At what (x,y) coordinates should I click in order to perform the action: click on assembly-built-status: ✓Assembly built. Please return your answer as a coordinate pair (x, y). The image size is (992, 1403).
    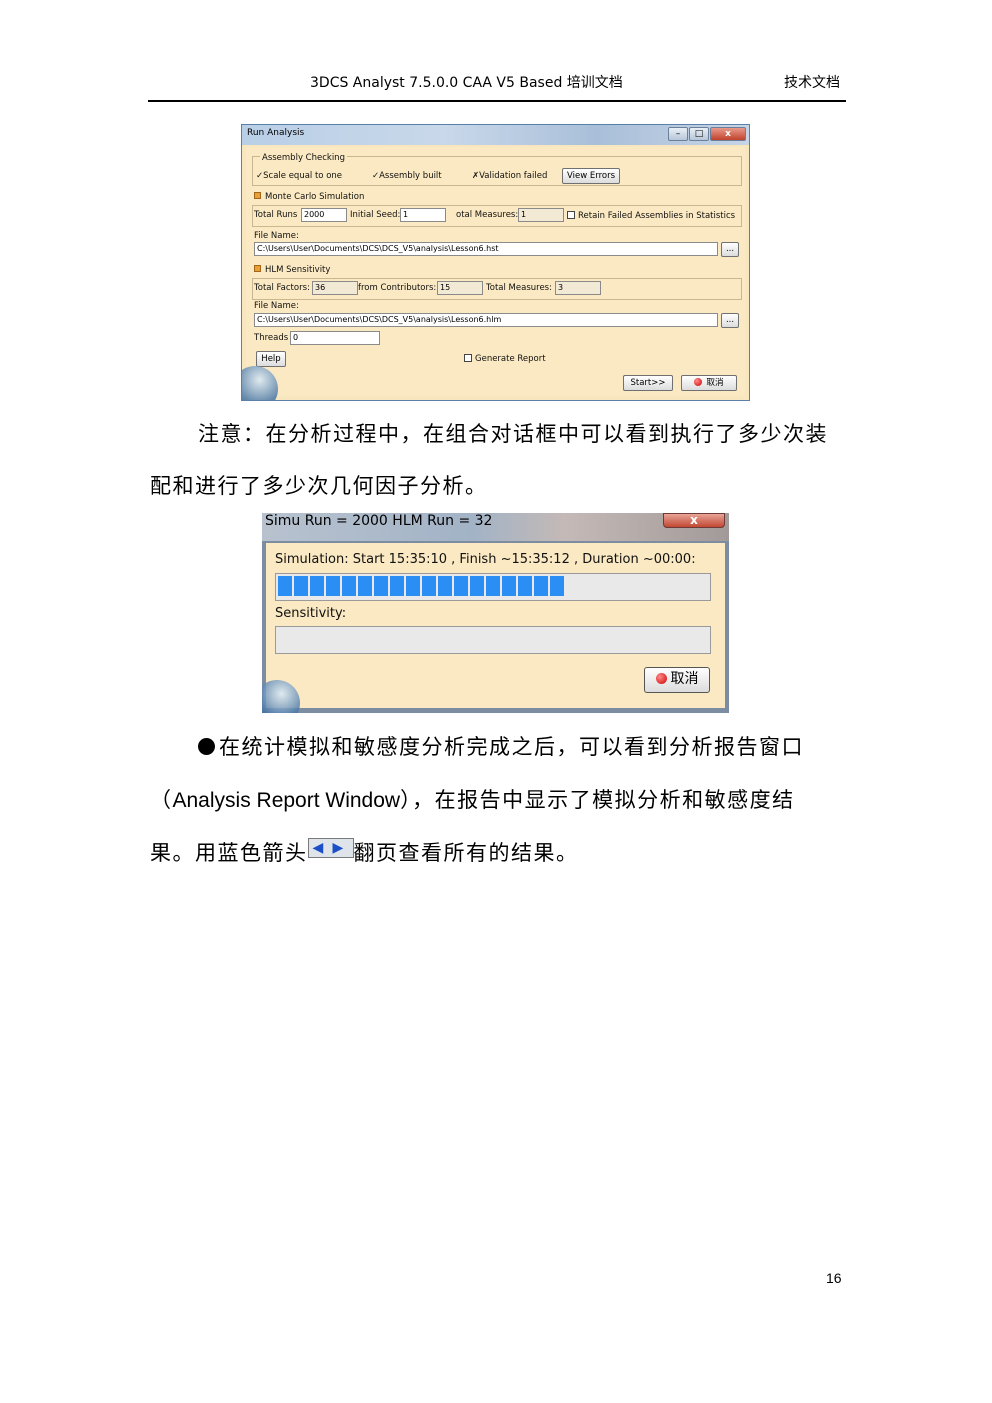
    Looking at the image, I should click on (407, 176).